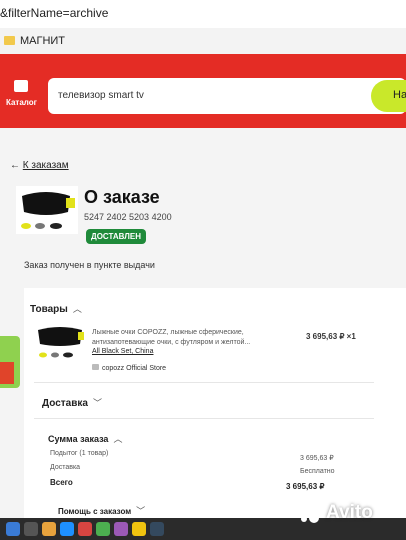 This screenshot has height=540, width=406. I want to click on search-field: телевизор smart tv На, so click(227, 96).